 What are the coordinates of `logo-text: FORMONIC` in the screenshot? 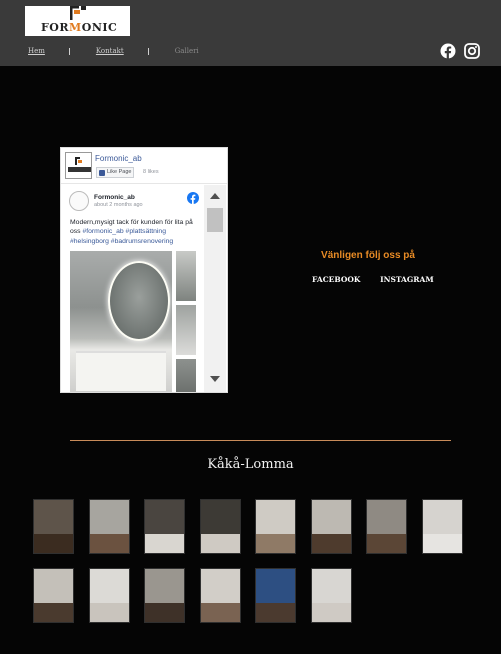 It's located at (79, 27).